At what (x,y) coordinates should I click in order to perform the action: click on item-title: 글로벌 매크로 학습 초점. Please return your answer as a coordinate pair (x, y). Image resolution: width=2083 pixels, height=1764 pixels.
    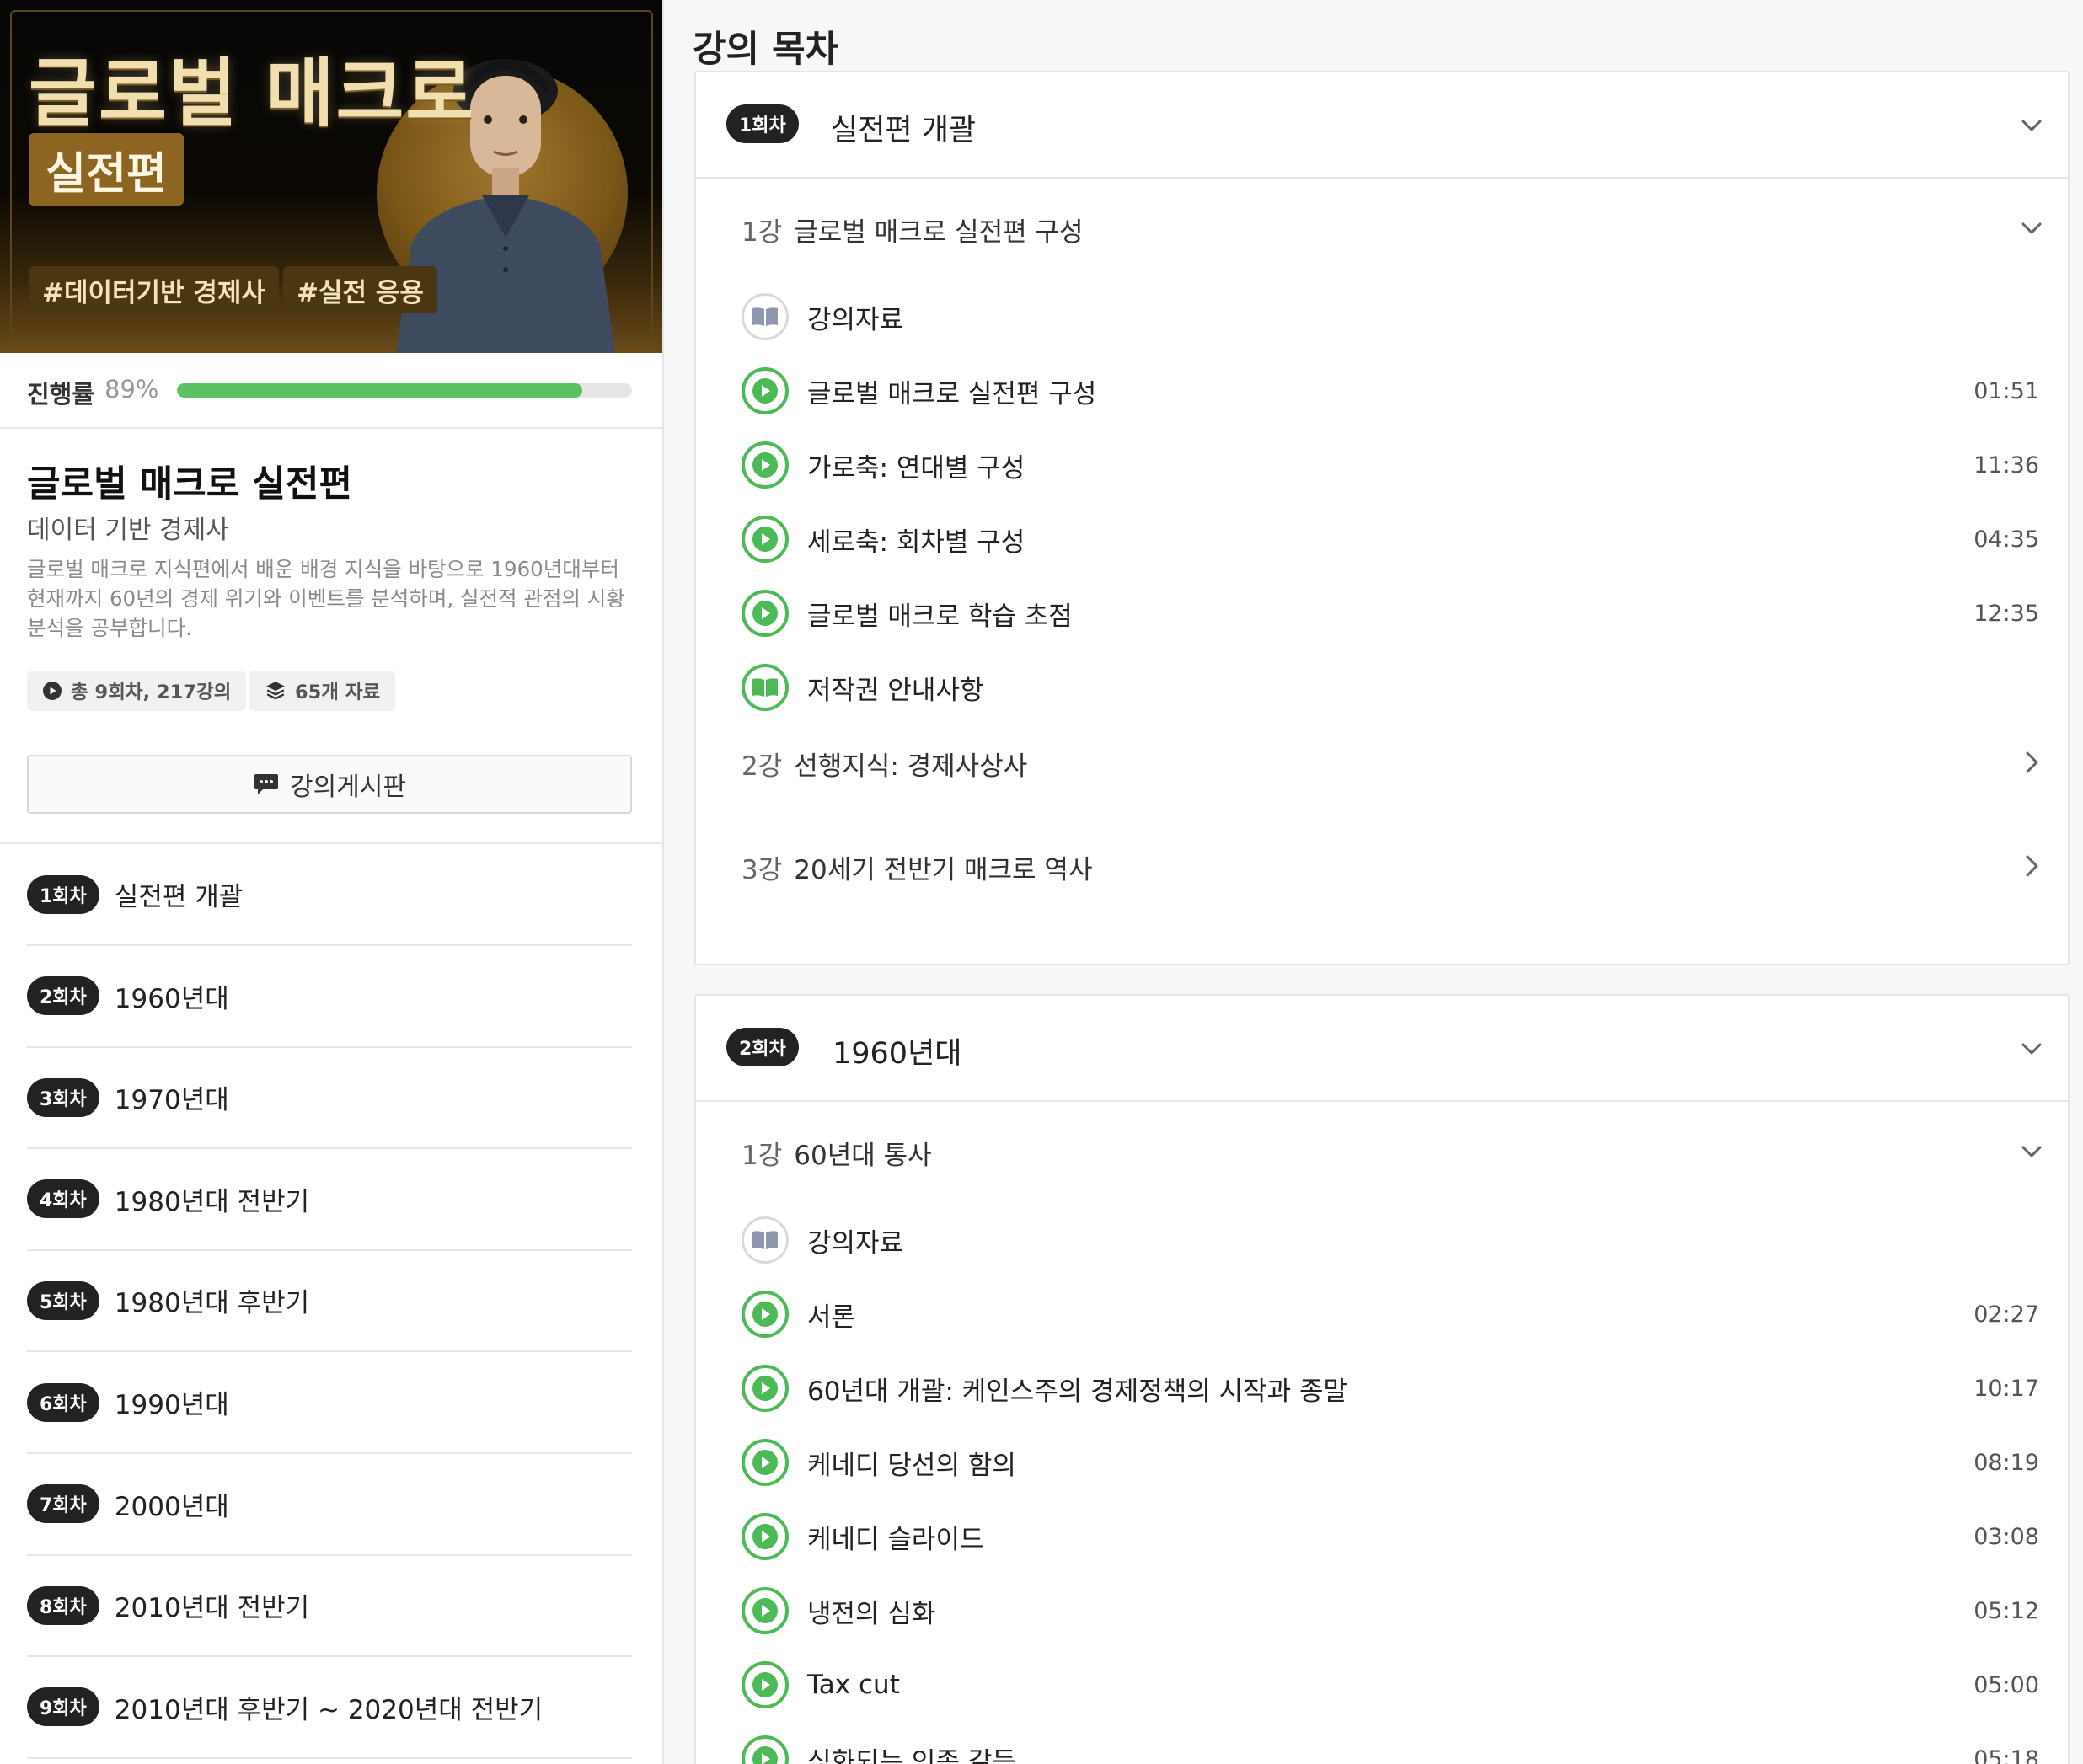
    Looking at the image, I should click on (940, 617).